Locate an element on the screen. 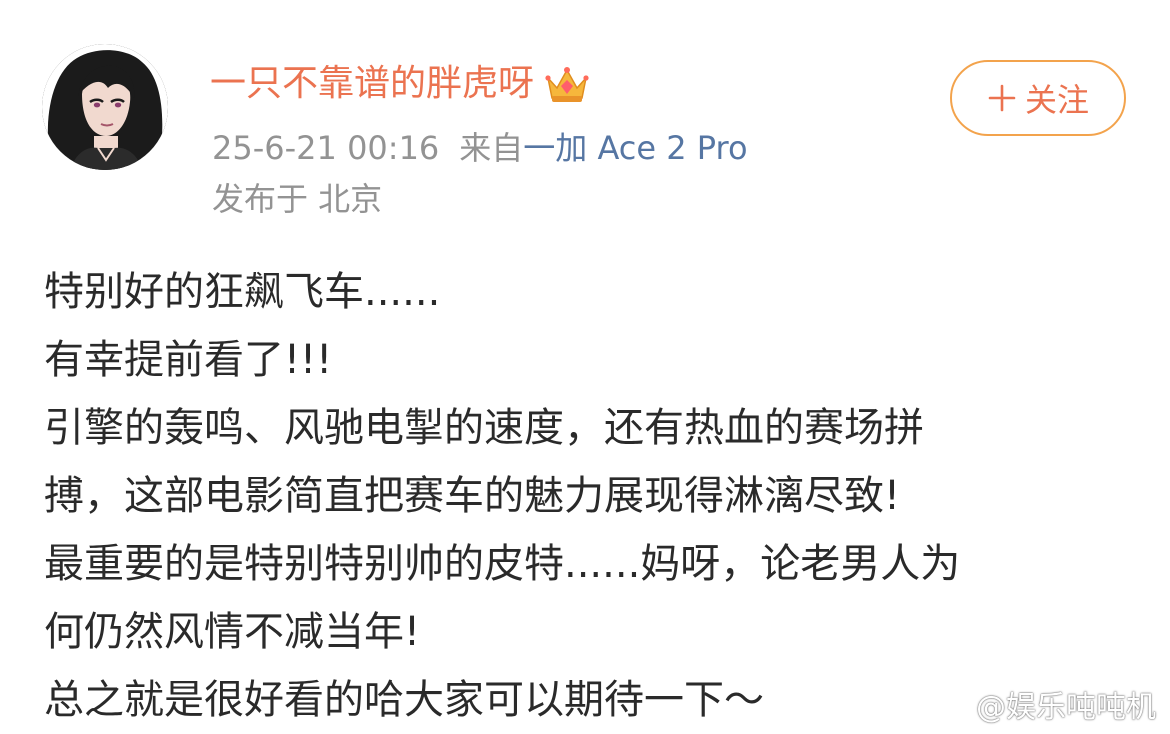 This screenshot has width=1170, height=734. author-name: 一只不靠谱的胖虎呀 is located at coordinates (372, 84).